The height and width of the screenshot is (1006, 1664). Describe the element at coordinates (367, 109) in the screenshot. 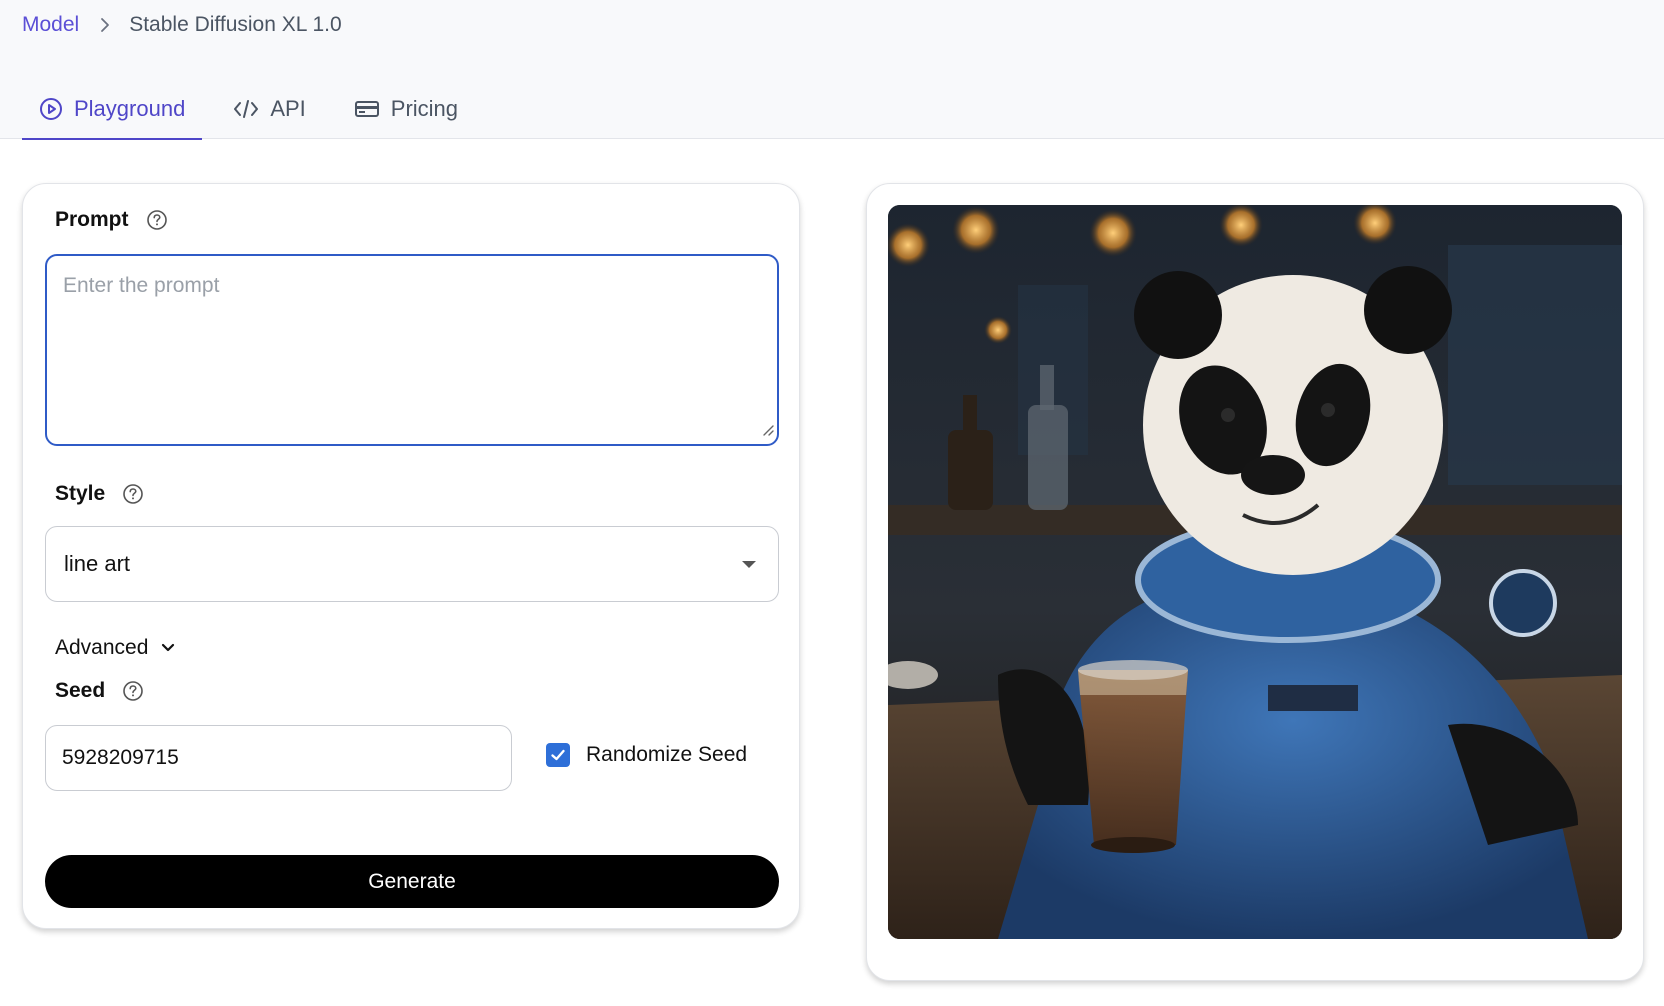

I see `credit-card-icon` at that location.